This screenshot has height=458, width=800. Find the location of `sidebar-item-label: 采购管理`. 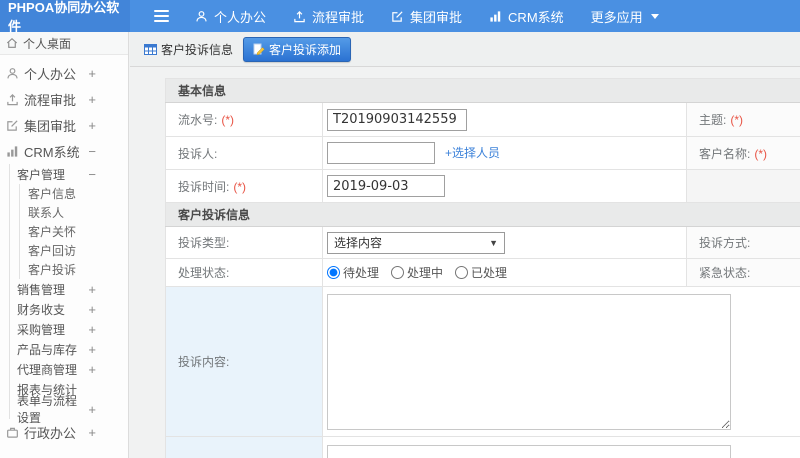

sidebar-item-label: 采购管理 is located at coordinates (41, 329).